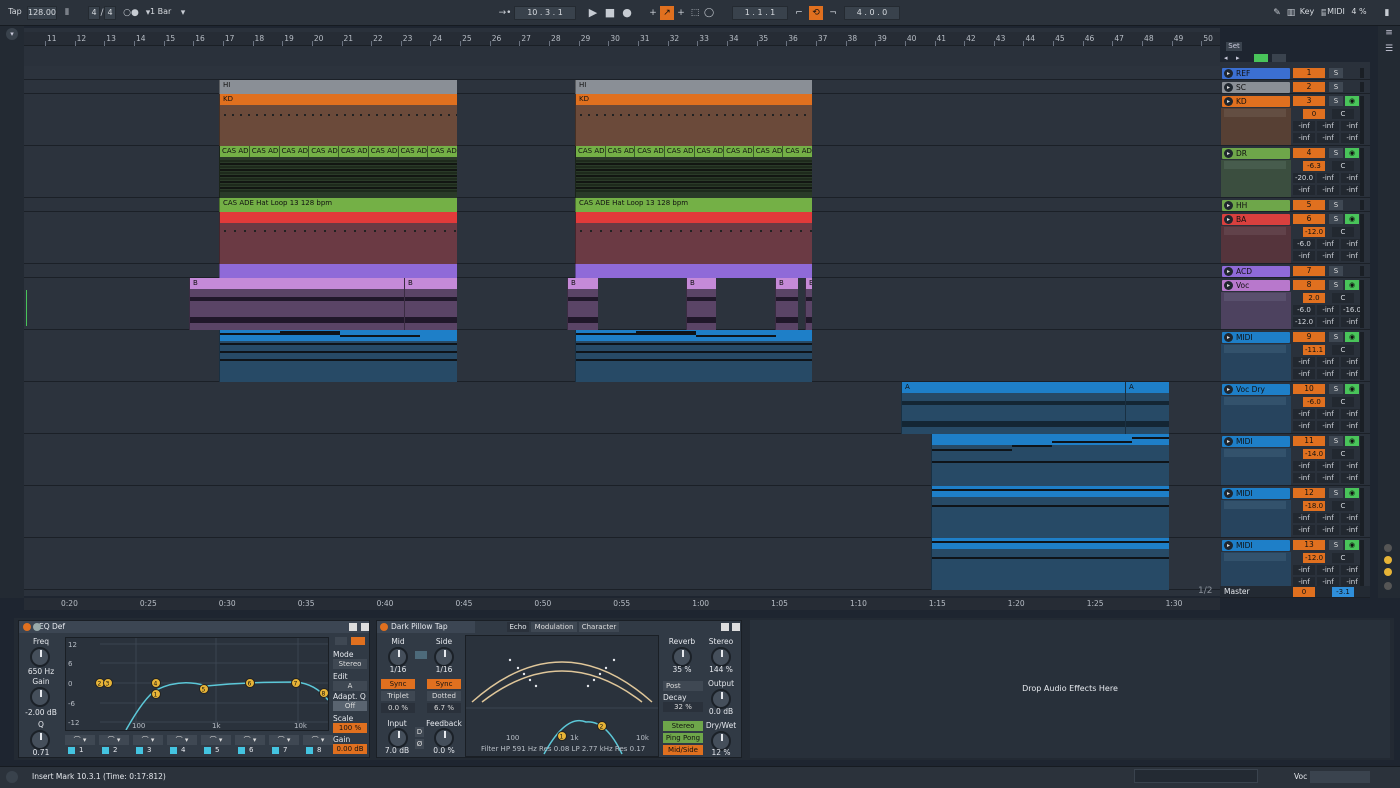 Image resolution: width=1400 pixels, height=788 pixels. Describe the element at coordinates (341, 641) in the screenshot. I see `headphone-icon` at that location.